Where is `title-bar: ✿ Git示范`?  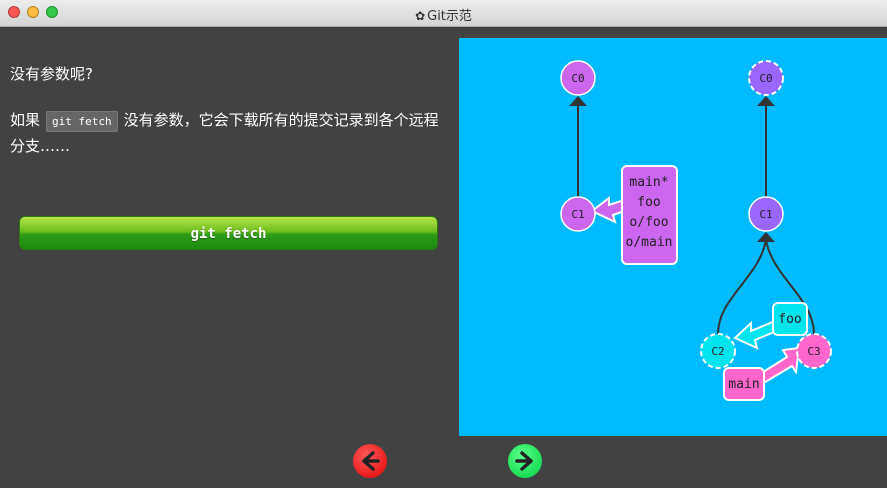 title-bar: ✿ Git示范 is located at coordinates (443, 13).